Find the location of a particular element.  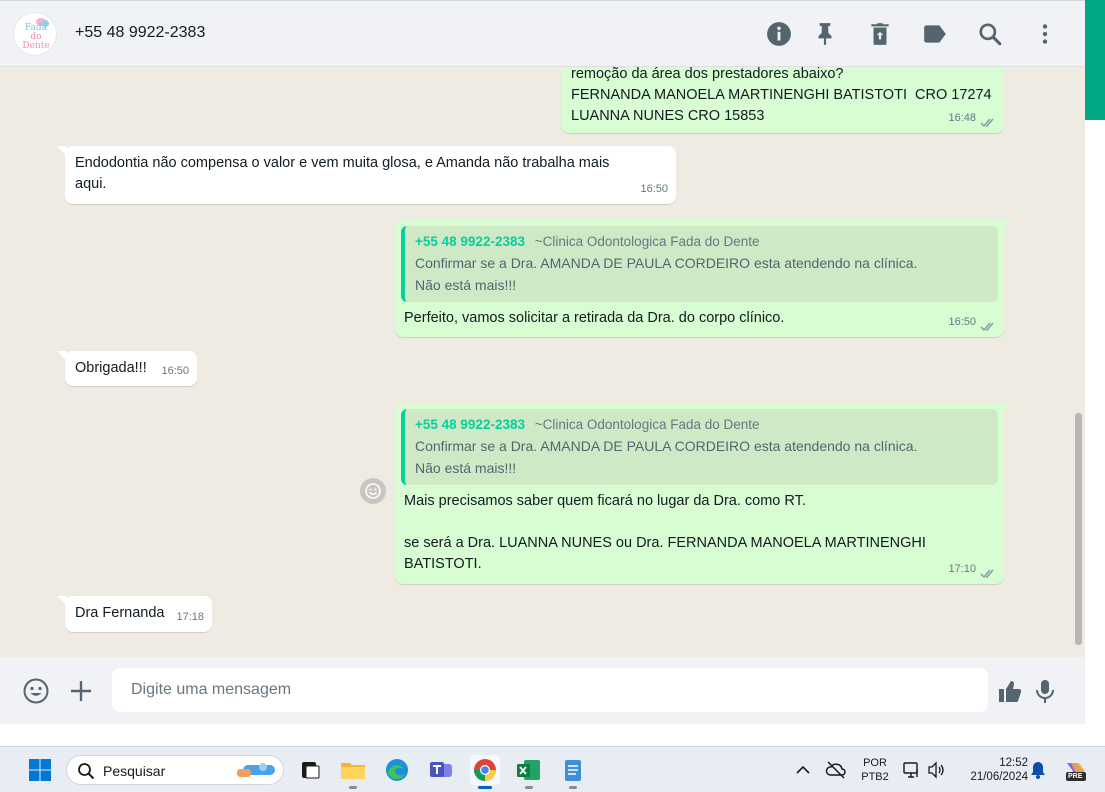

keyboard-layout: PTB2 is located at coordinates (875, 777).